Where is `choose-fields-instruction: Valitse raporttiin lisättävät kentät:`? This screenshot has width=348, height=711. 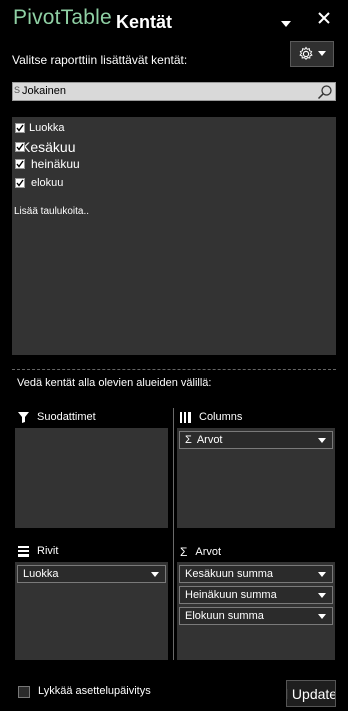
choose-fields-instruction: Valitse raporttiin lisättävät kentät: is located at coordinates (100, 60).